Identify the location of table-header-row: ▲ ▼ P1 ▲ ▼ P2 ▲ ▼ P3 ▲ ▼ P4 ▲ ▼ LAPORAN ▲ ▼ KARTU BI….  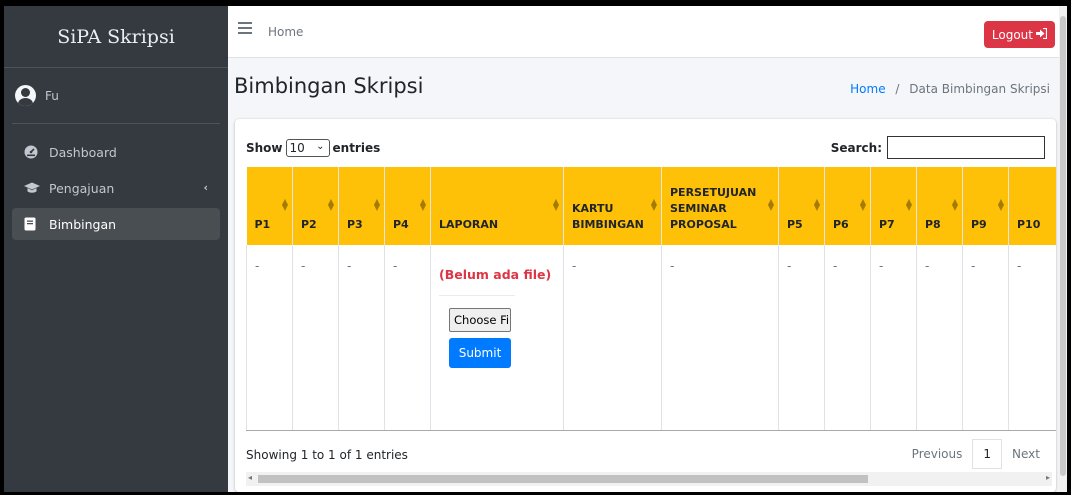
(651, 206).